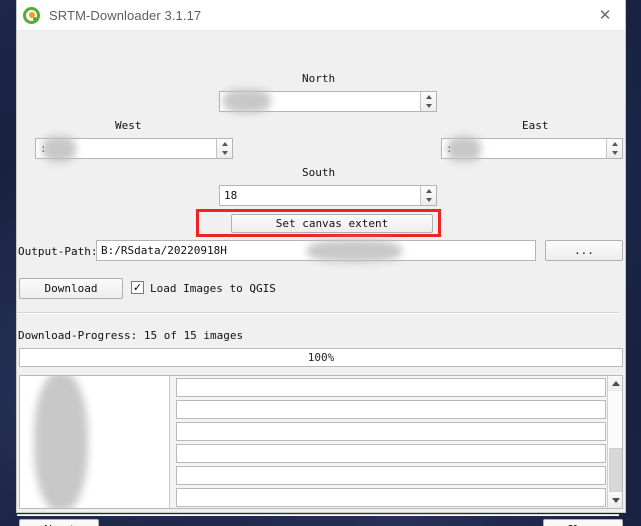 The image size is (641, 526). I want to click on north-input, so click(320, 101).